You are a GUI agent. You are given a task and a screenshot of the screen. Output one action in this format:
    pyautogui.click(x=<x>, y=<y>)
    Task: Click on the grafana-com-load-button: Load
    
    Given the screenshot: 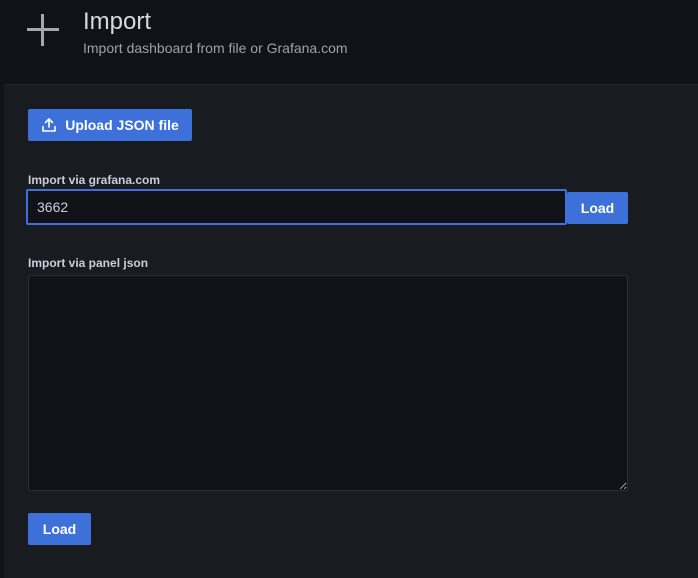 What is the action you would take?
    pyautogui.click(x=597, y=208)
    